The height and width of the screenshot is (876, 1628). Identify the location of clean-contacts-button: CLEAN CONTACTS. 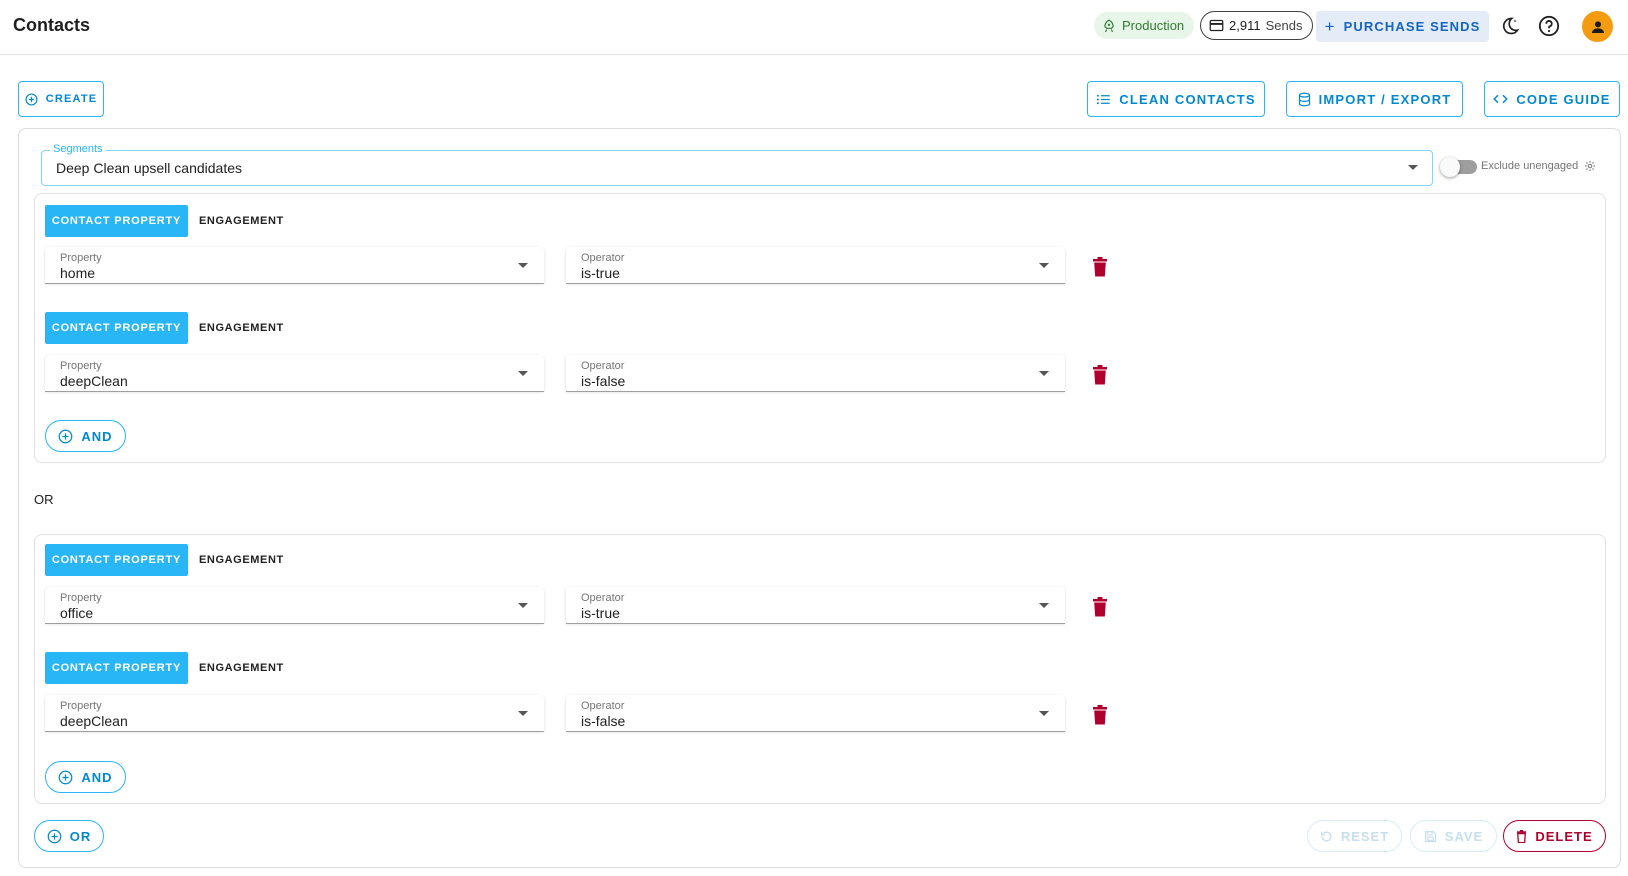
(1176, 99).